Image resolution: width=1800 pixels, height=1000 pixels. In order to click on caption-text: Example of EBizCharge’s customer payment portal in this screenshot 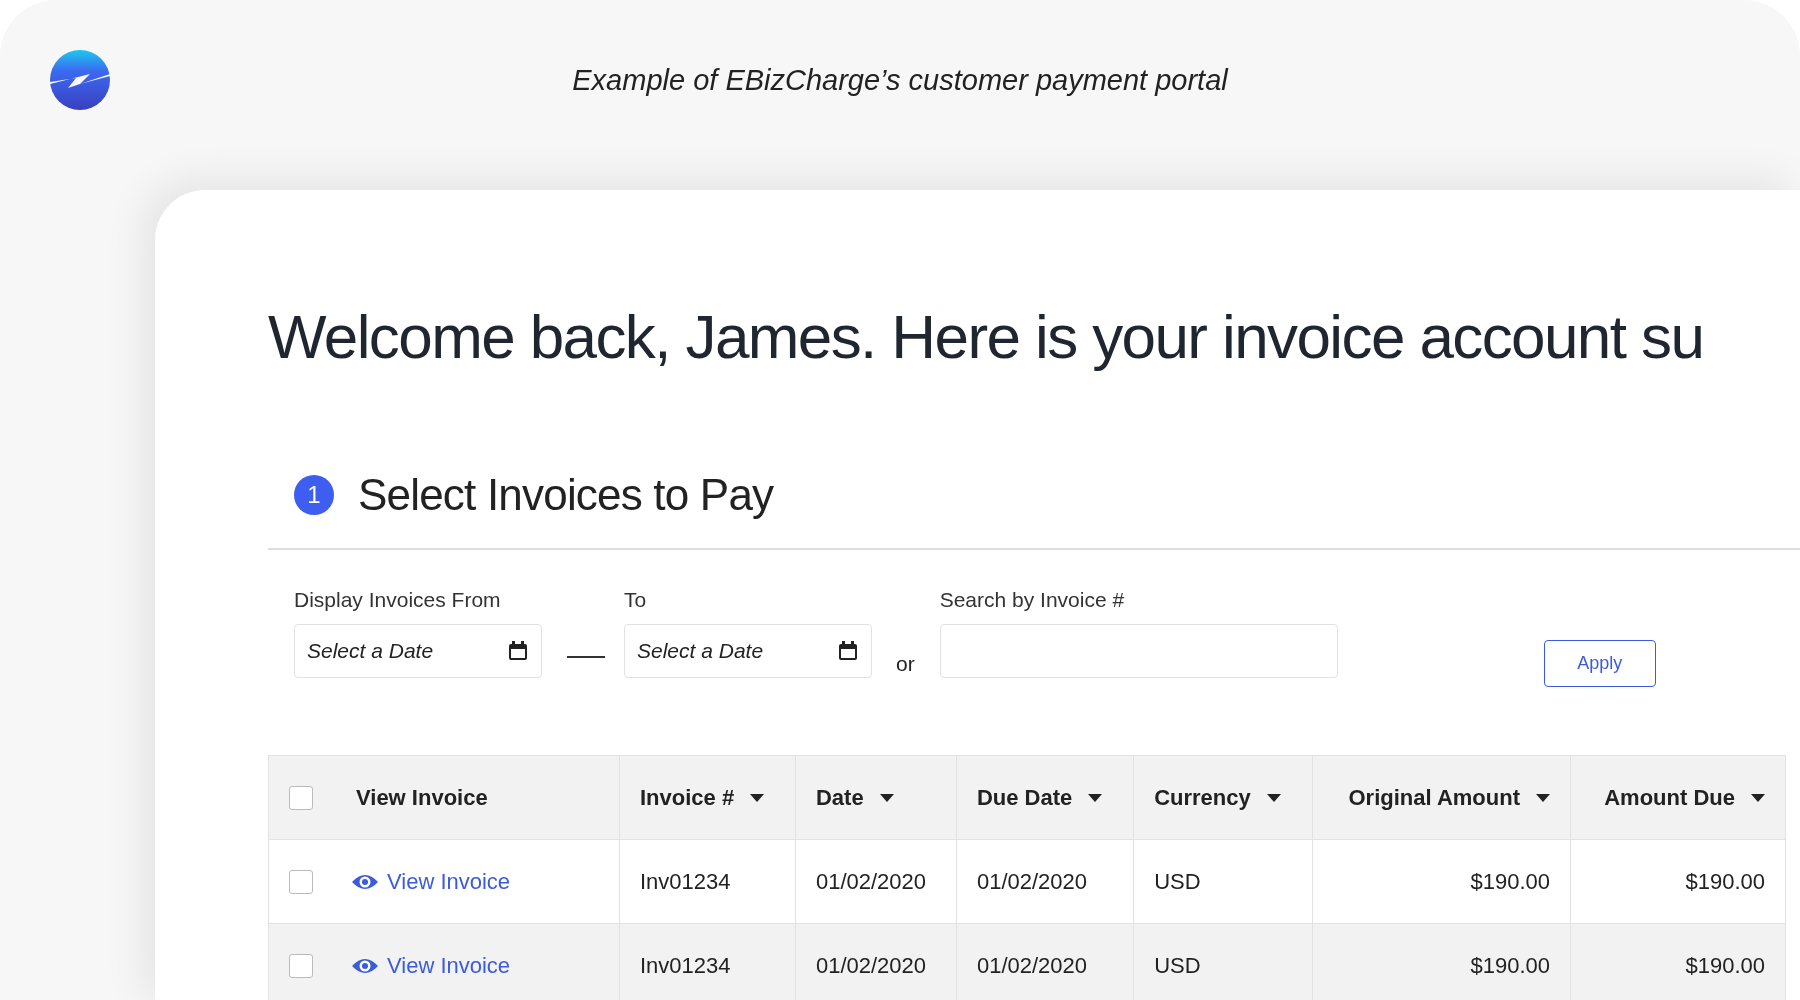, I will do `click(900, 80)`.